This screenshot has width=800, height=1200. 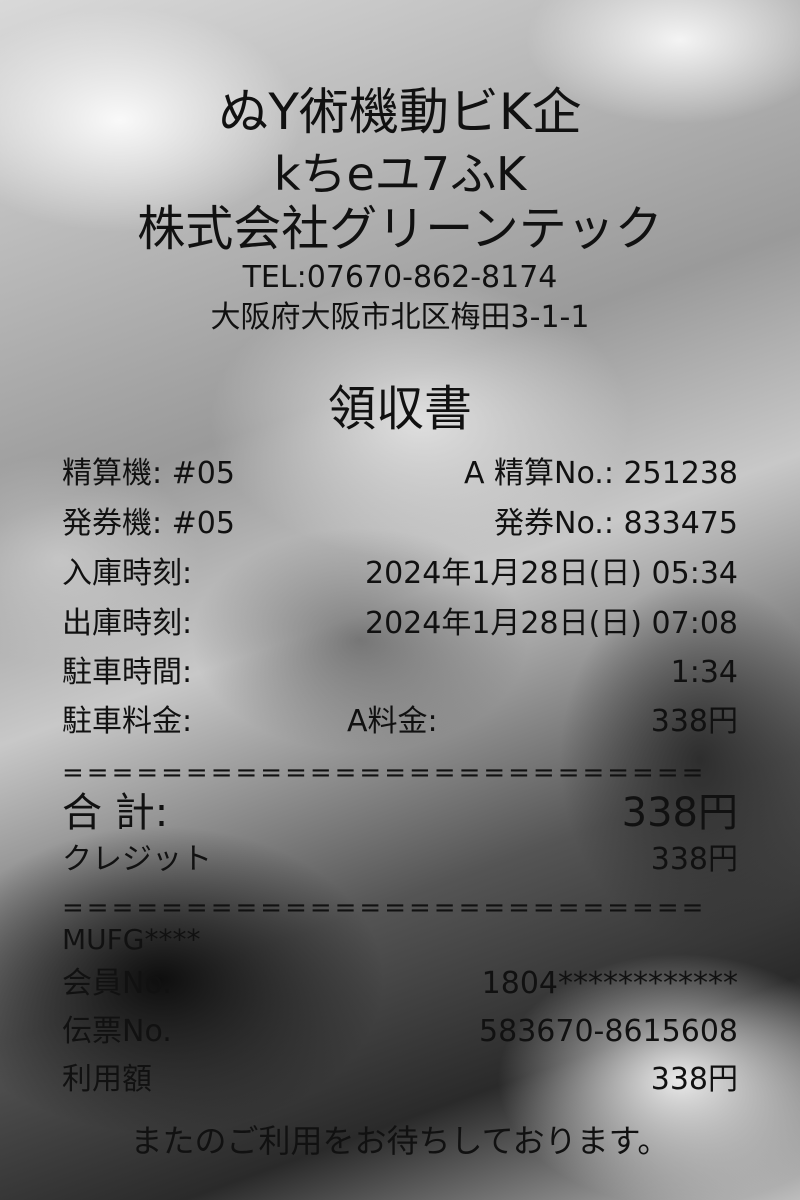 What do you see at coordinates (400, 174) in the screenshot?
I see `header-line2: kちeユ7ふK` at bounding box center [400, 174].